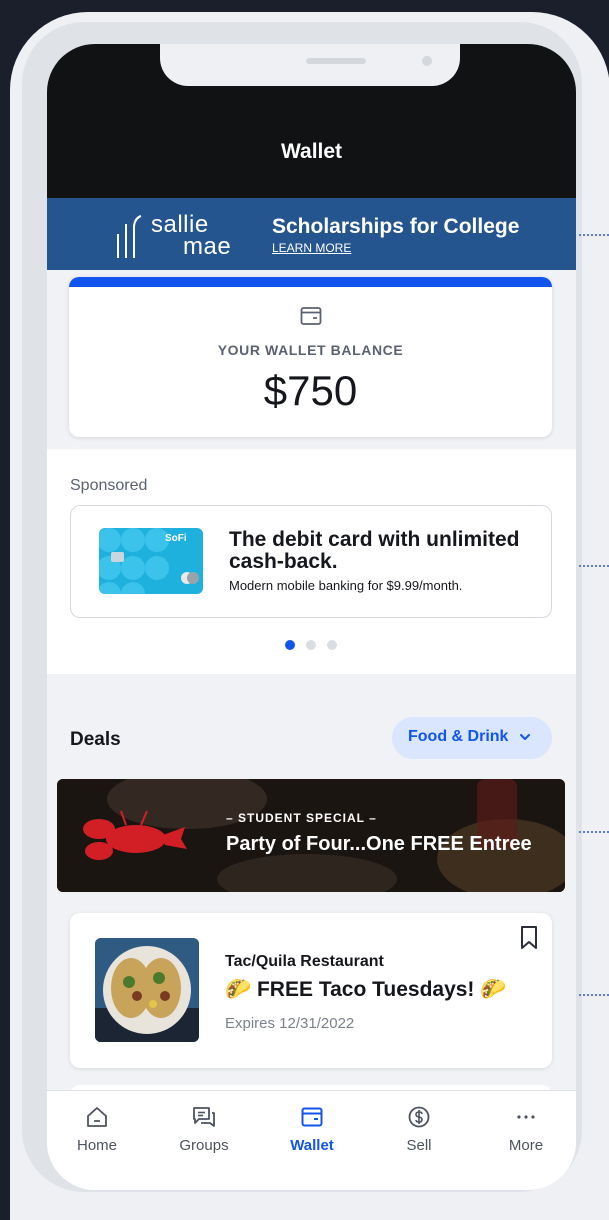 Image resolution: width=609 pixels, height=1220 pixels. I want to click on promo-title: Party of Four...One FREE Entree, so click(379, 844).